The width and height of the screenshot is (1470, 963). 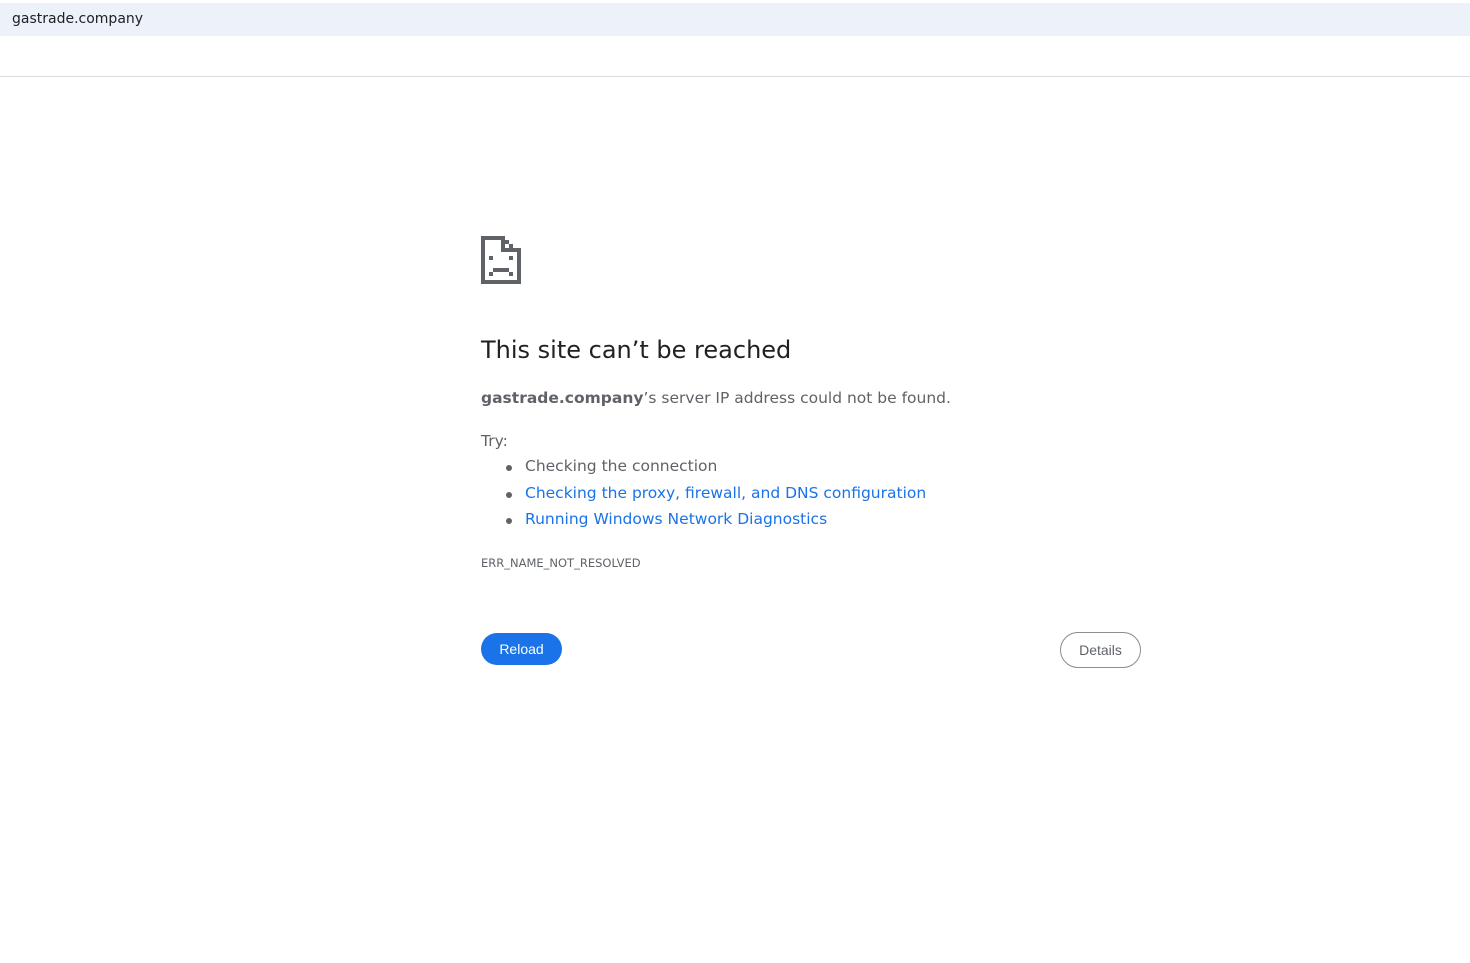 I want to click on suggestion-check-connection: Checking the connection, so click(x=621, y=466).